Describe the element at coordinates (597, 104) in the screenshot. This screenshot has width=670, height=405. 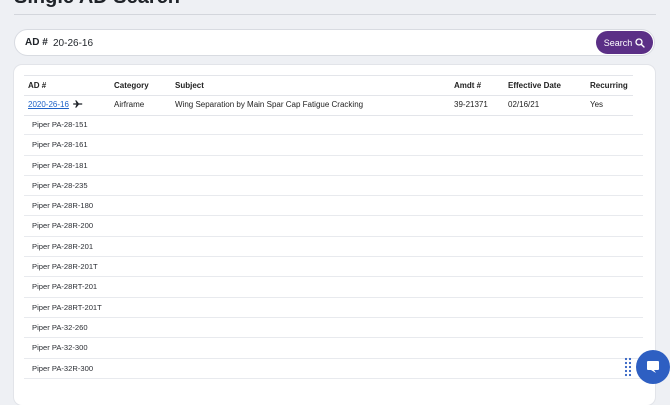
I see `recurring-cell: Yes` at that location.